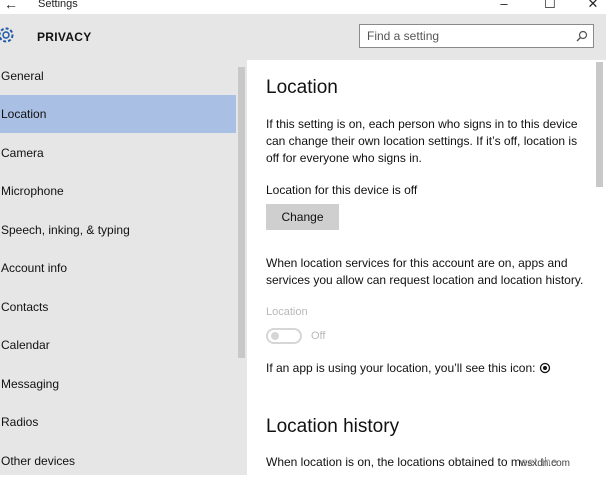 The image size is (606, 480). I want to click on watermark: wsxdn.com, so click(545, 463).